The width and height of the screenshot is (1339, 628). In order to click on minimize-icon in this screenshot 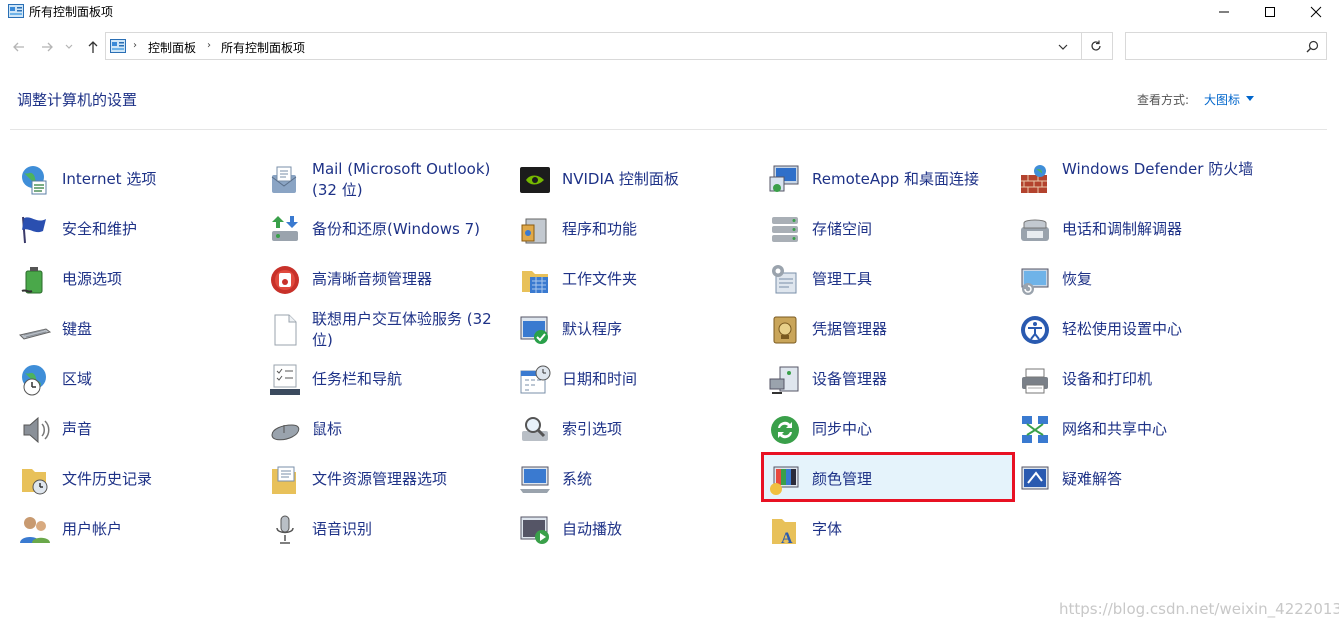, I will do `click(1224, 12)`.